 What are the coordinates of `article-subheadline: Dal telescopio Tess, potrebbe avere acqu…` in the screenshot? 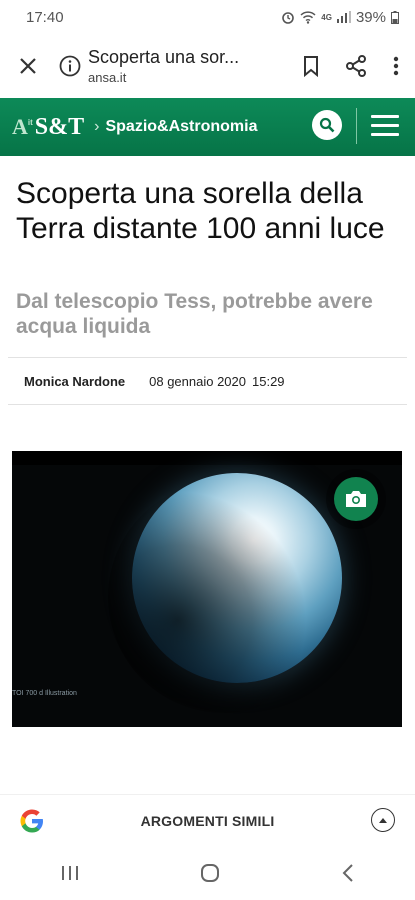 It's located at (194, 314).